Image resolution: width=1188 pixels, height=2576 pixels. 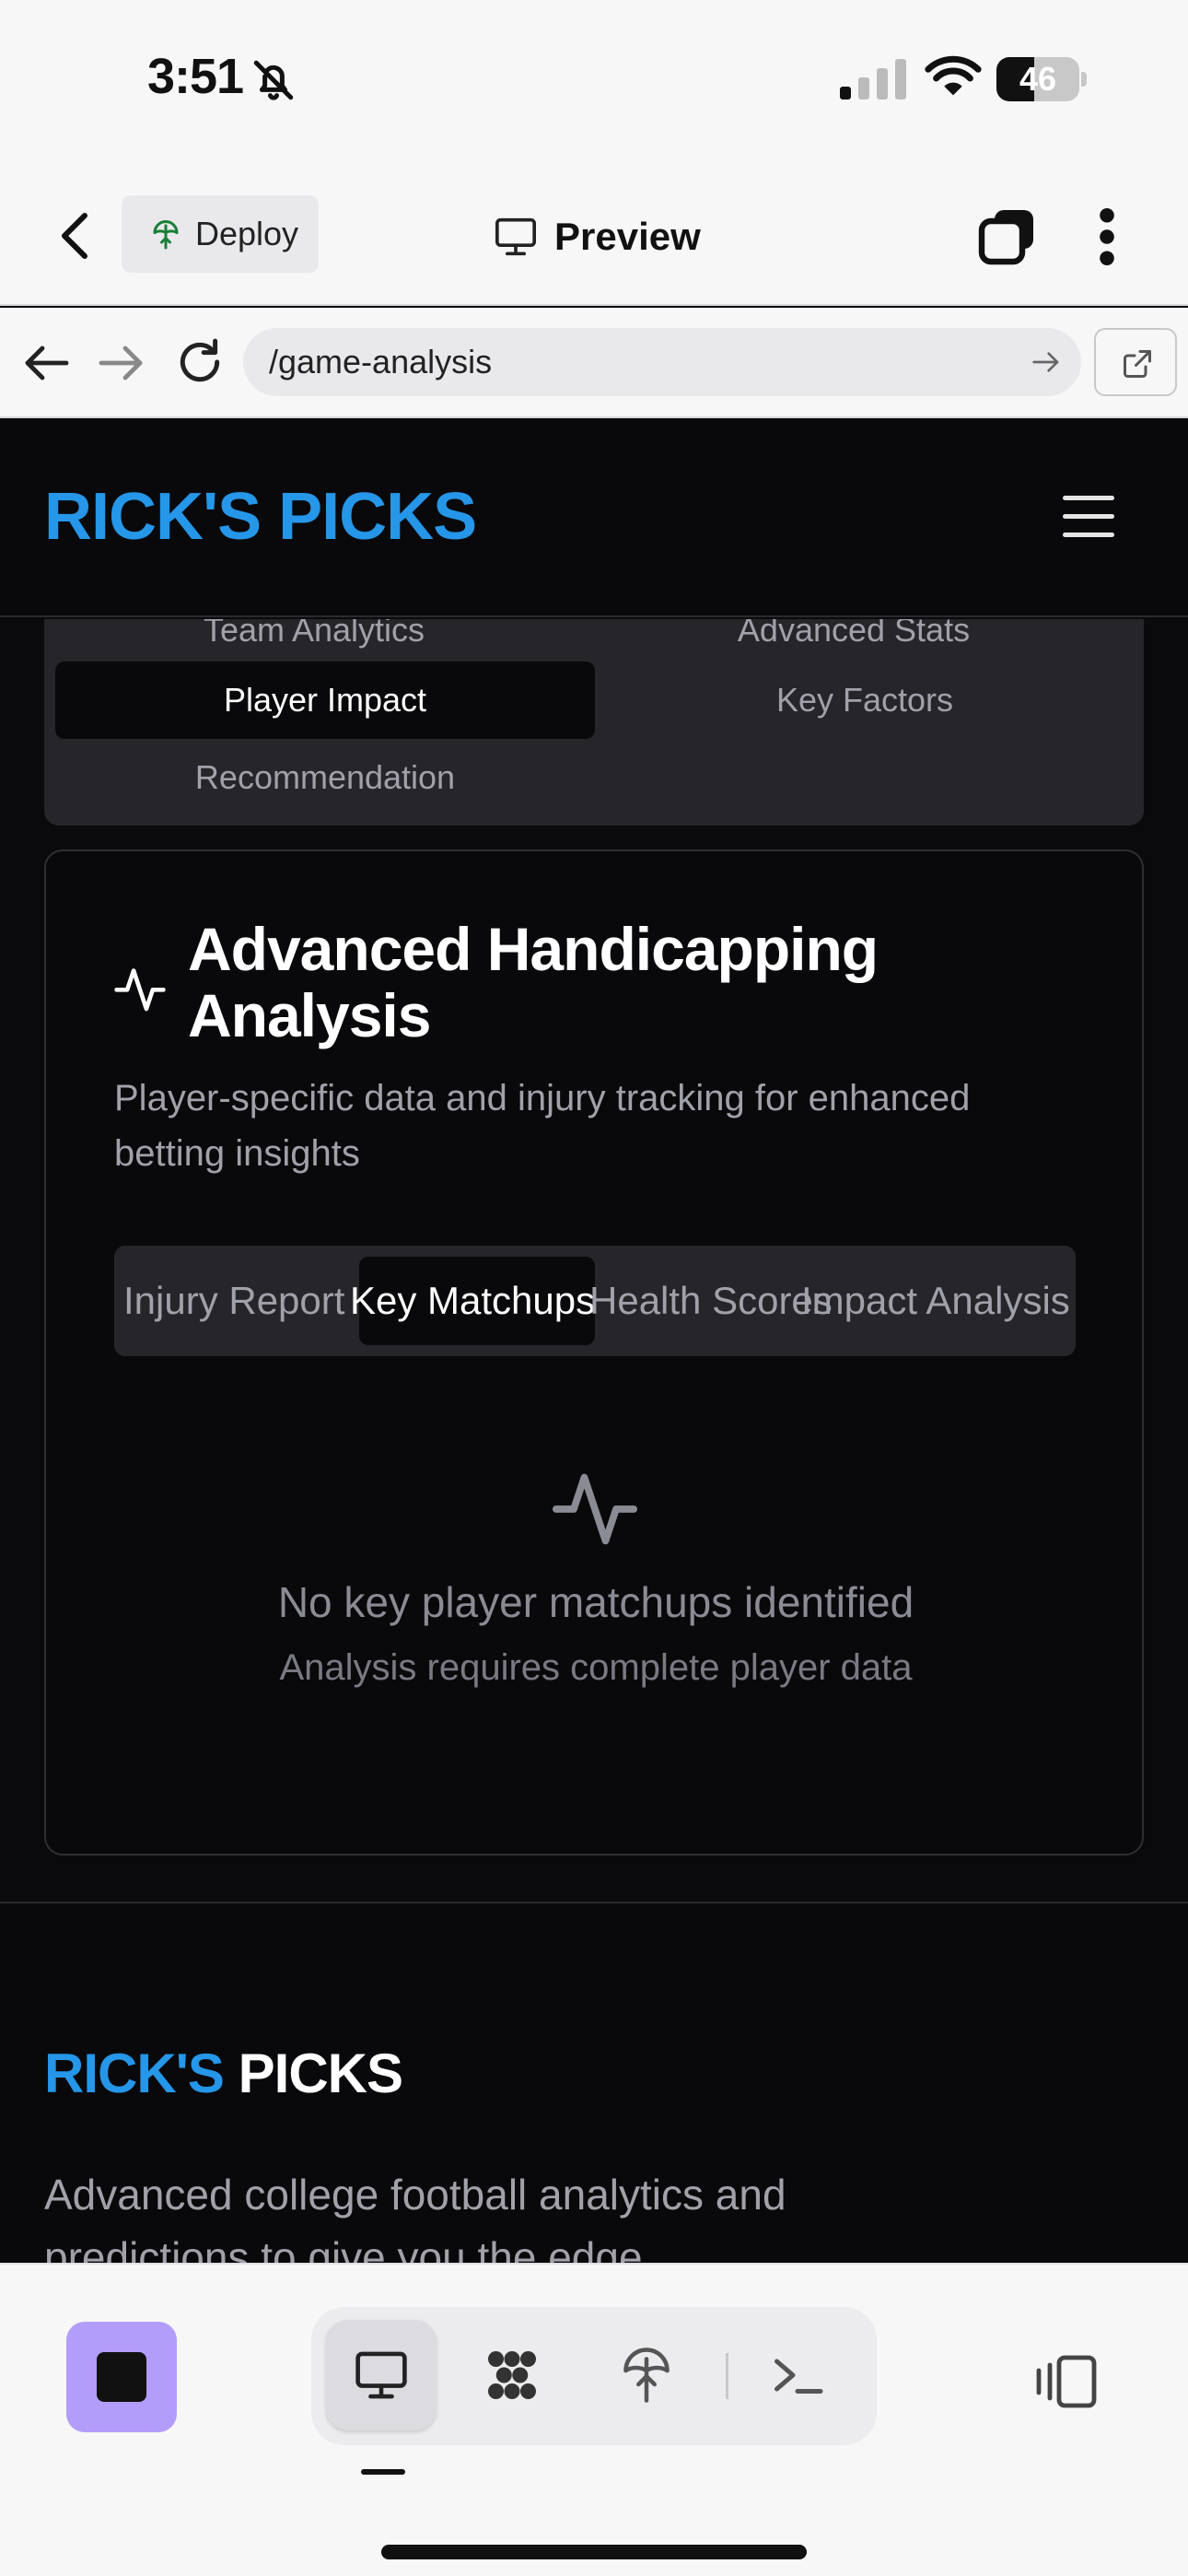 What do you see at coordinates (594, 2552) in the screenshot?
I see `home-indicator` at bounding box center [594, 2552].